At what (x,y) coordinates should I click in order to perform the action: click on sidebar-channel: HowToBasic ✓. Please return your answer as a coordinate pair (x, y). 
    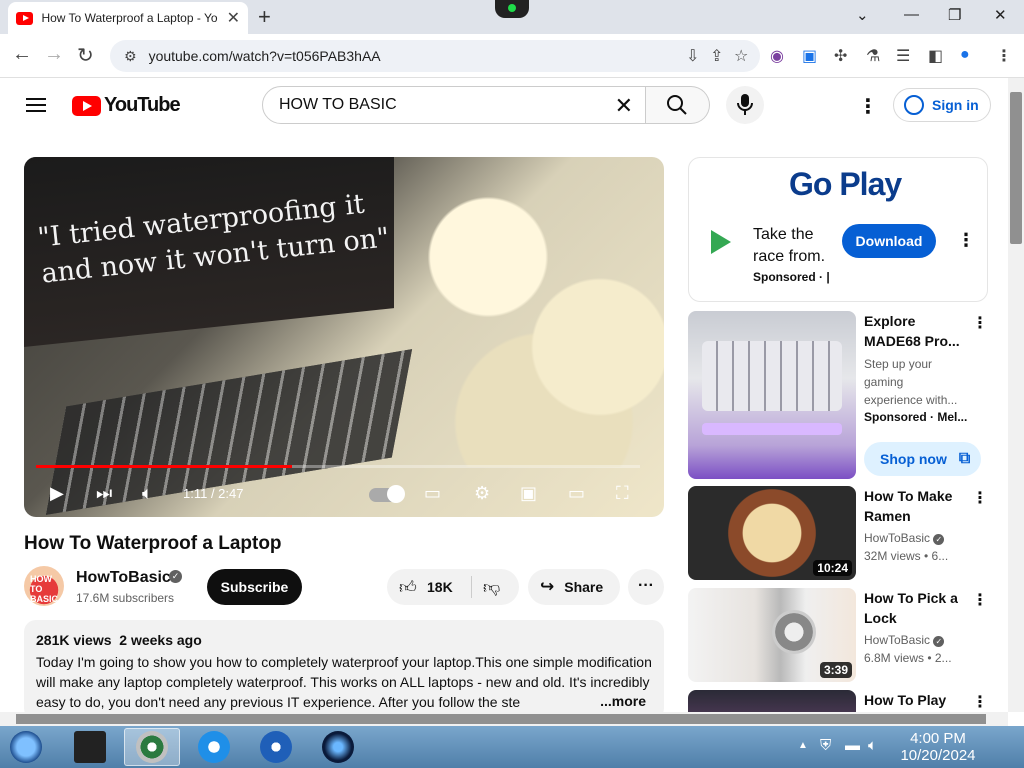
    Looking at the image, I should click on (904, 640).